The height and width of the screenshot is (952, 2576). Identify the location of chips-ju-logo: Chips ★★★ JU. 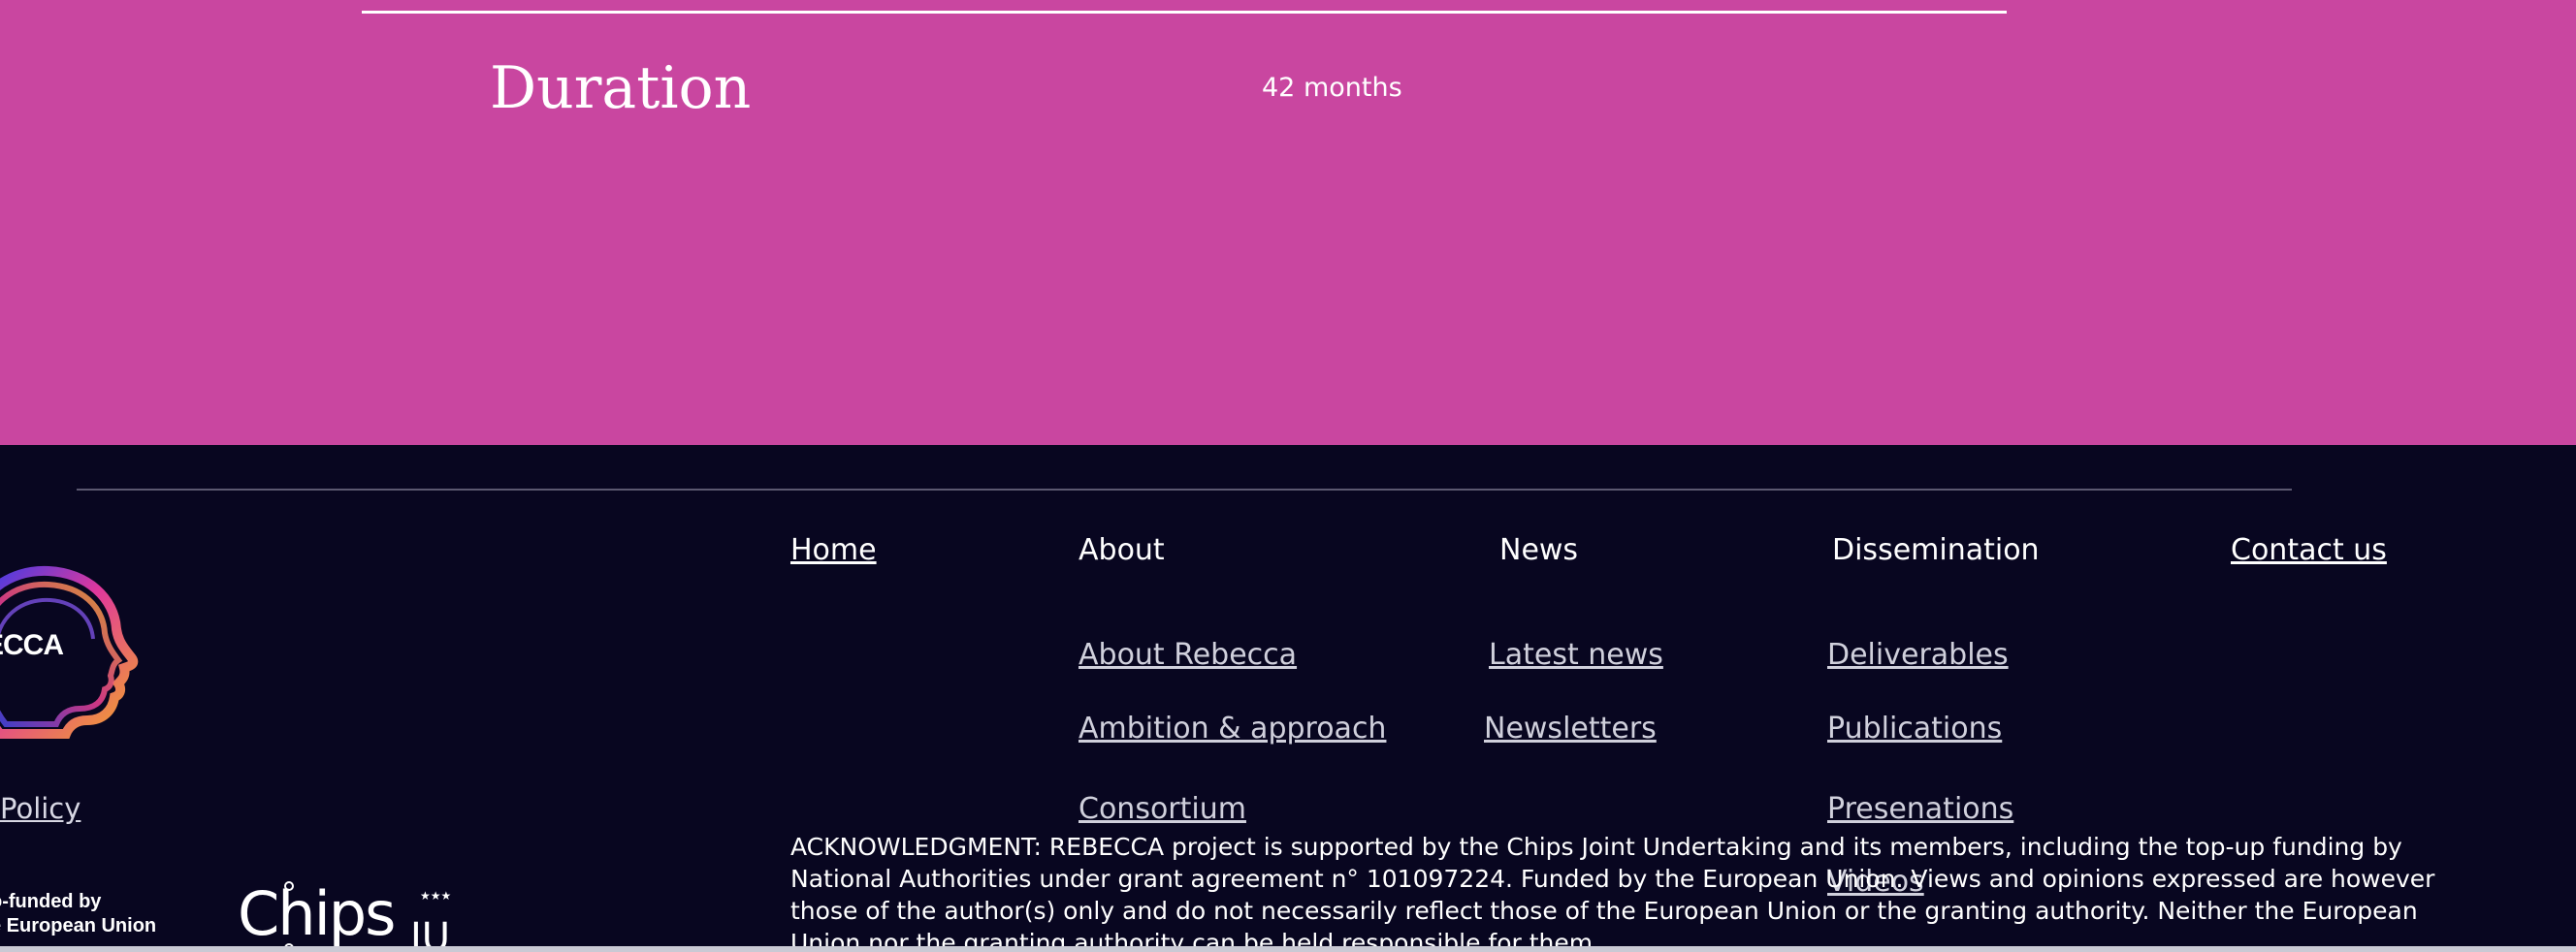
(344, 915).